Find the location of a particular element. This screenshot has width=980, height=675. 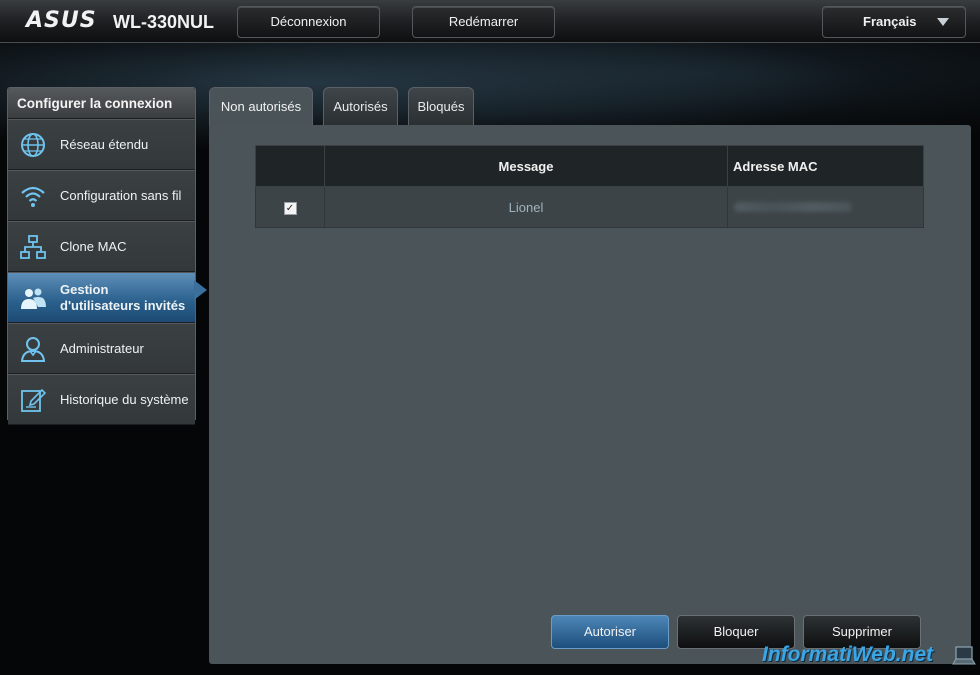

sidebar-item-system-log: Historique du système is located at coordinates (101, 399).